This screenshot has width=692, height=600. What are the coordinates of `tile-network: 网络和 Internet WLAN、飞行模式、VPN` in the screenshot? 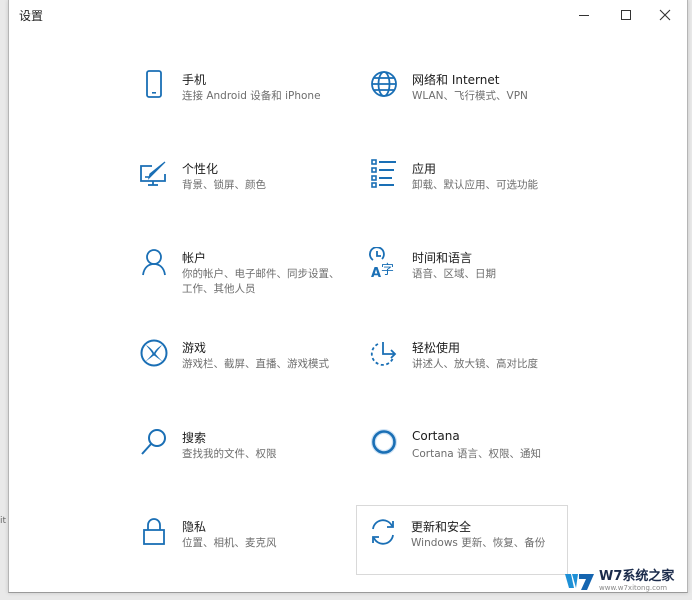 It's located at (473, 103).